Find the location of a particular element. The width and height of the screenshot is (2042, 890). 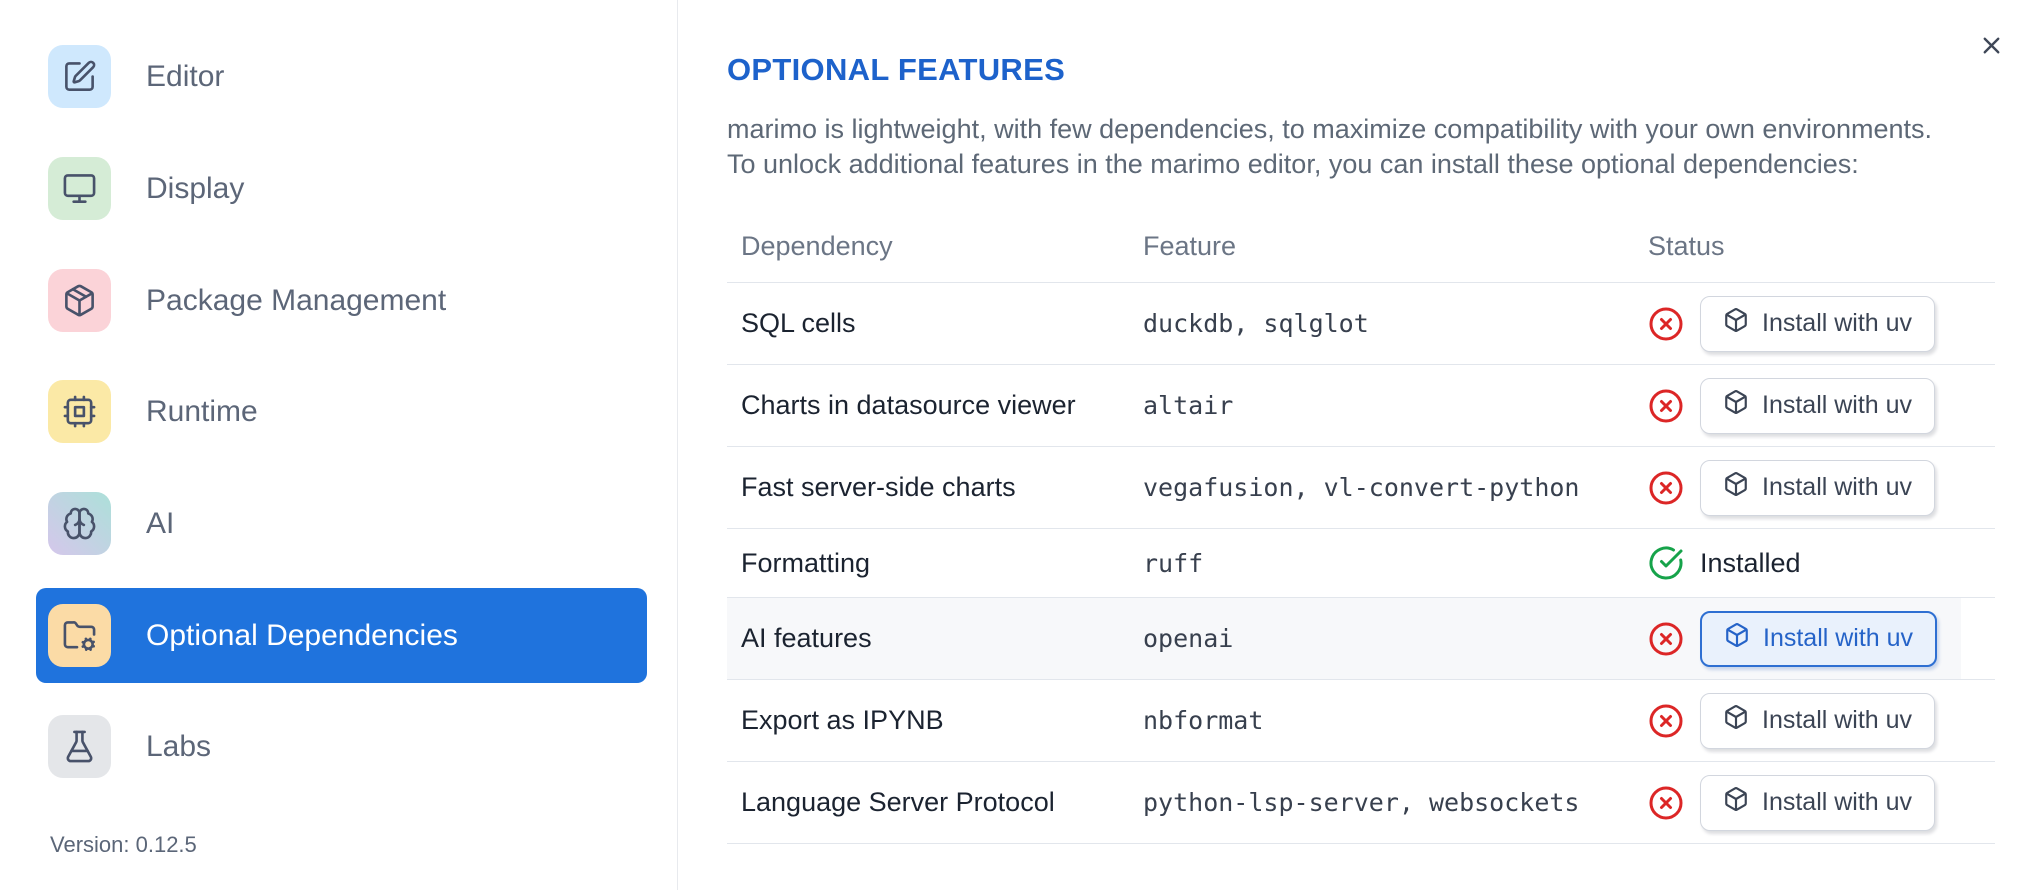

circle-check-icon is located at coordinates (1666, 563).